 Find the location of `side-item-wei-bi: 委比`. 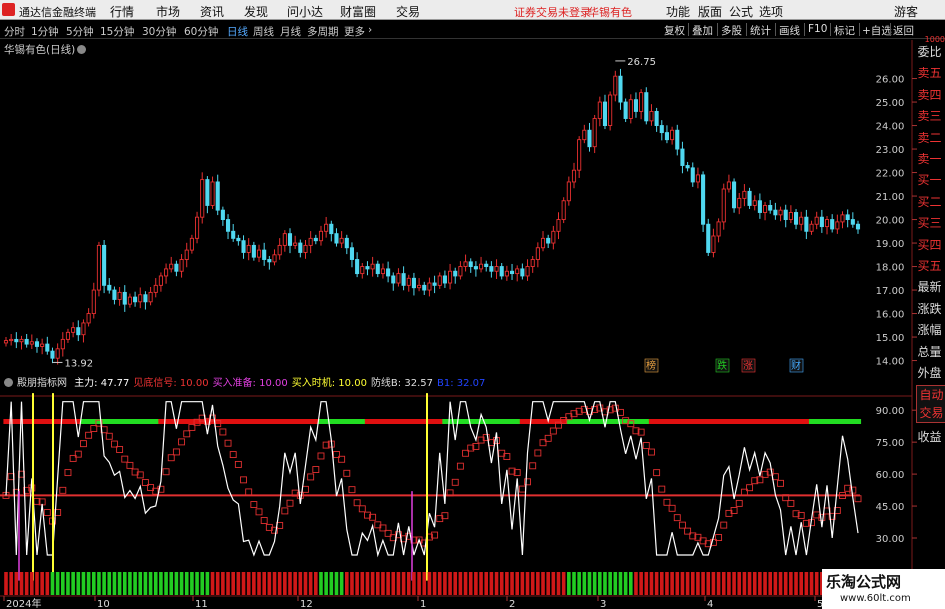

side-item-wei-bi: 委比 is located at coordinates (929, 52).